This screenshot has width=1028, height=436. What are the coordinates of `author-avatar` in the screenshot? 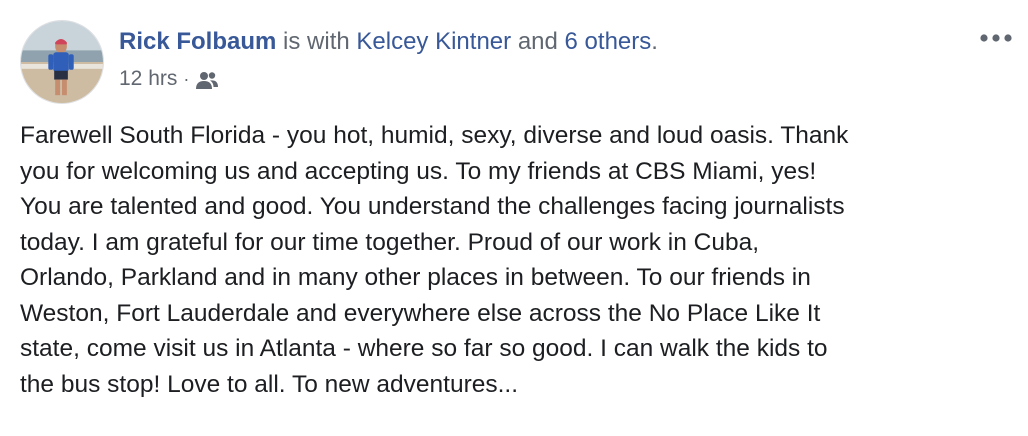 It's located at (62, 62).